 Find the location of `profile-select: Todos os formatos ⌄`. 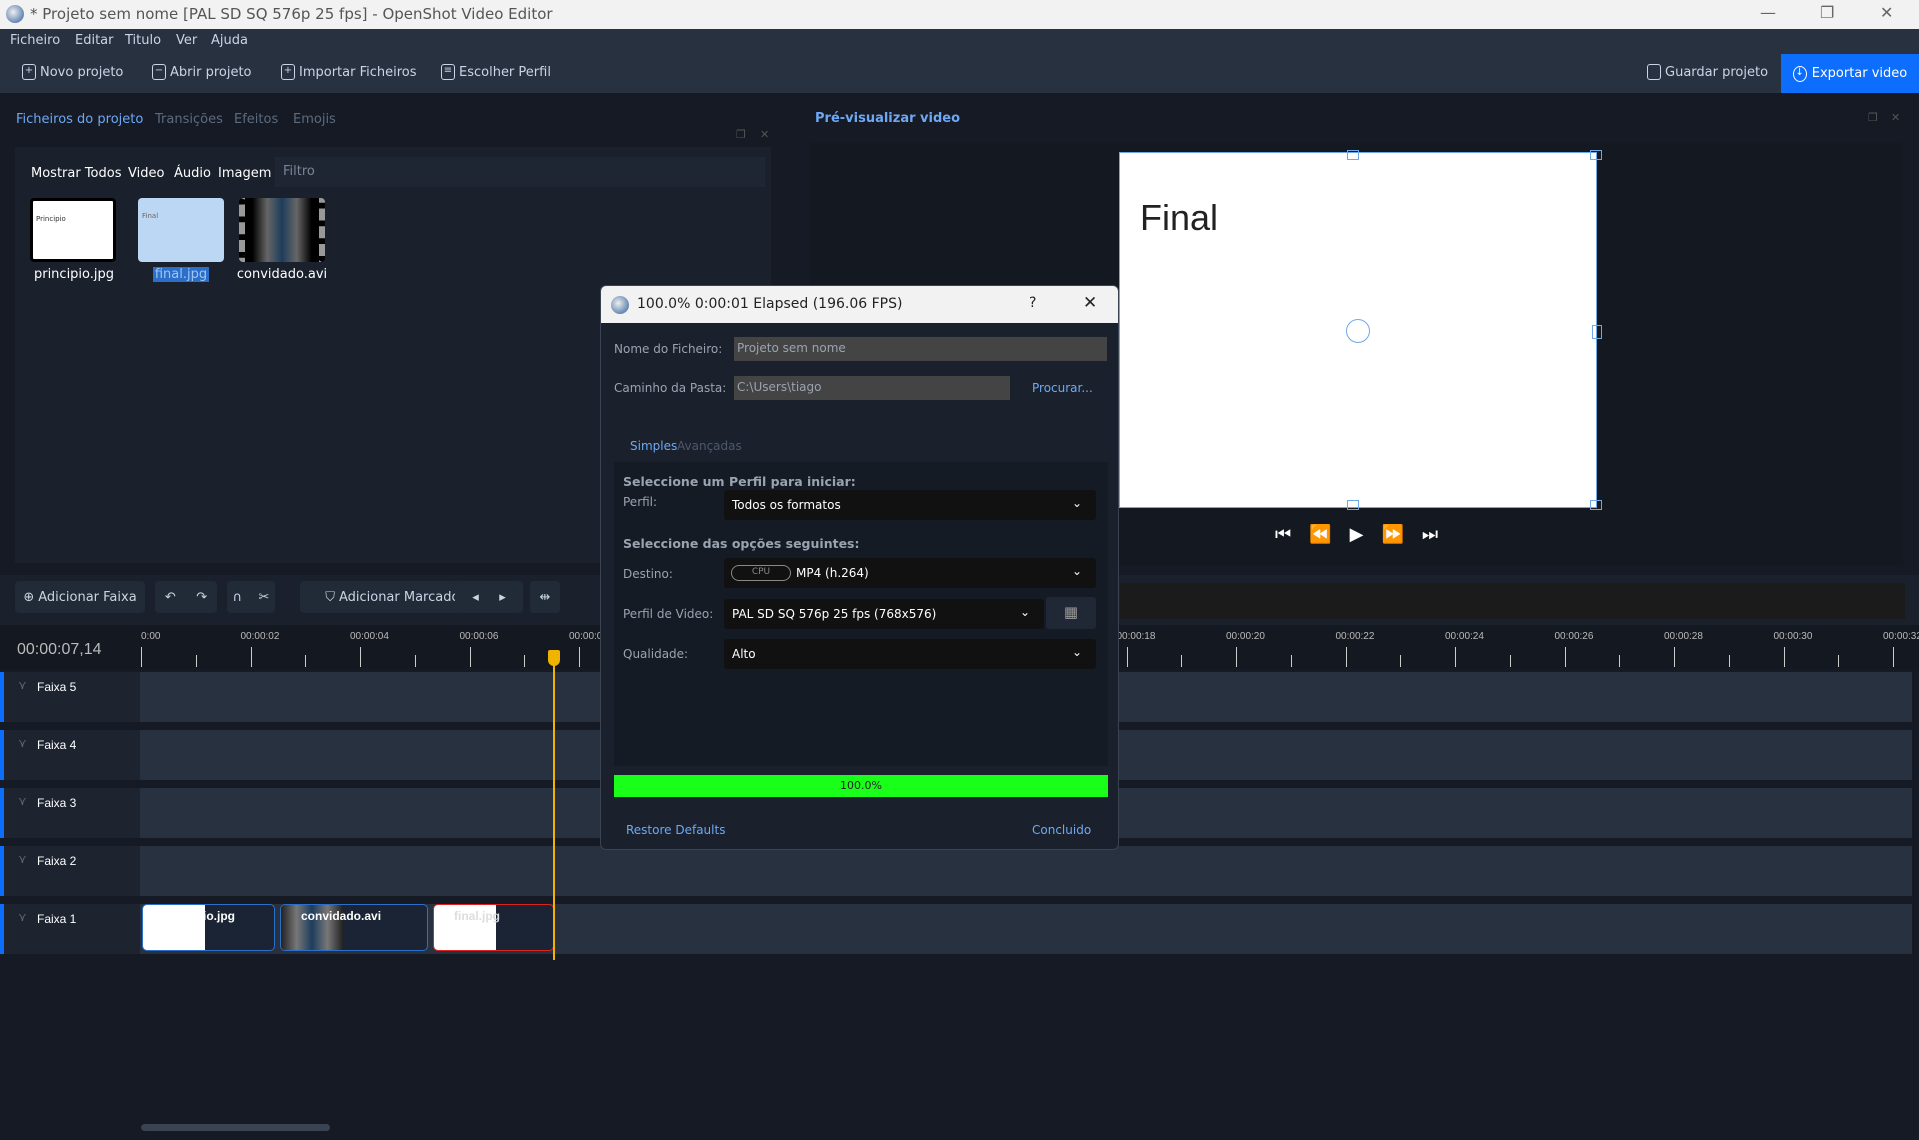

profile-select: Todos os formatos ⌄ is located at coordinates (910, 505).